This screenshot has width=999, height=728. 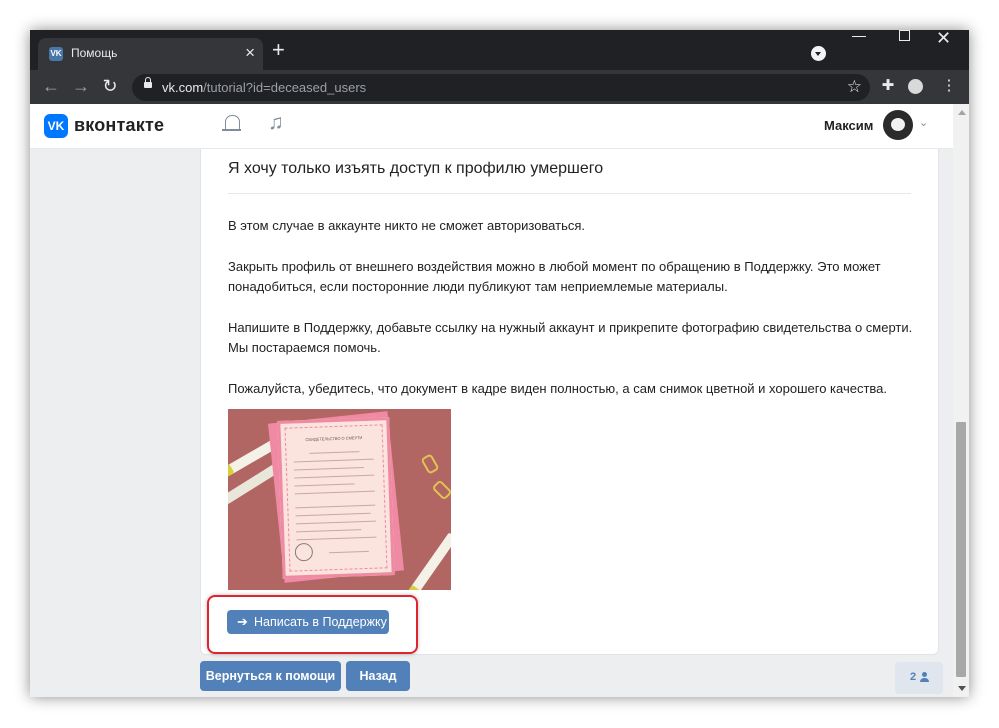 I want to click on address-bar: vk.com/tutorial?id=deceased_users ☆, so click(x=501, y=87).